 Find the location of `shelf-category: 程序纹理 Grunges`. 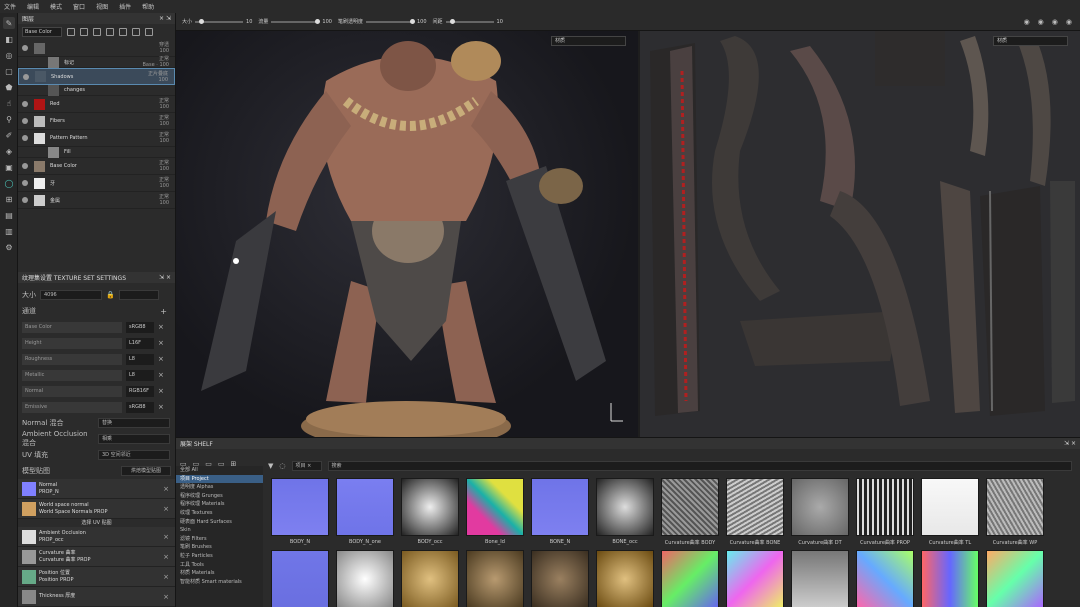

shelf-category: 程序纹理 Grunges is located at coordinates (219, 496).